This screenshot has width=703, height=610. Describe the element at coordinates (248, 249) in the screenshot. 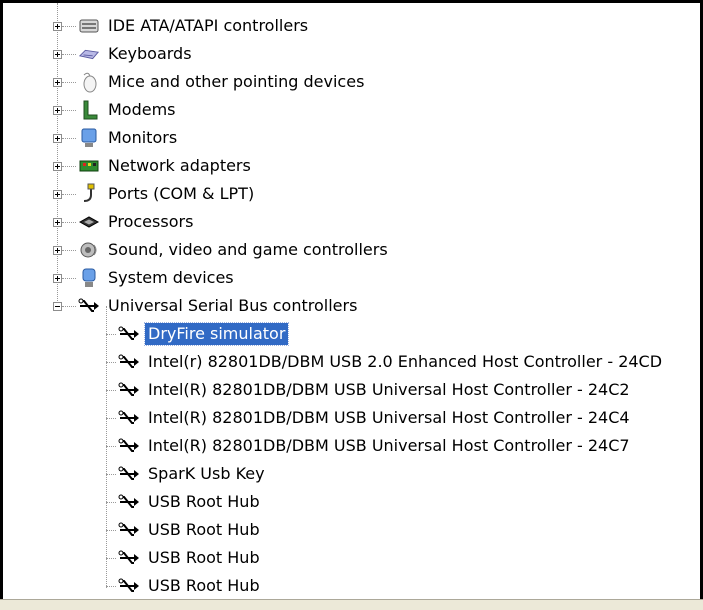

I see `tree-item-label: Sound, video and game controllers` at that location.